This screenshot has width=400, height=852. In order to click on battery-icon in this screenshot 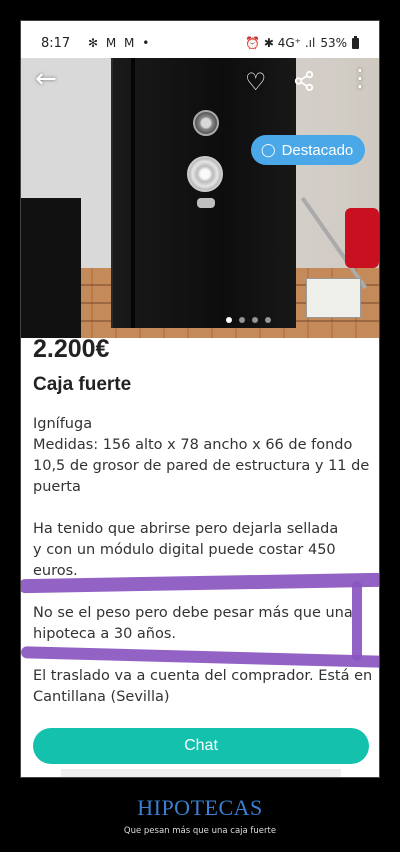, I will do `click(355, 42)`.